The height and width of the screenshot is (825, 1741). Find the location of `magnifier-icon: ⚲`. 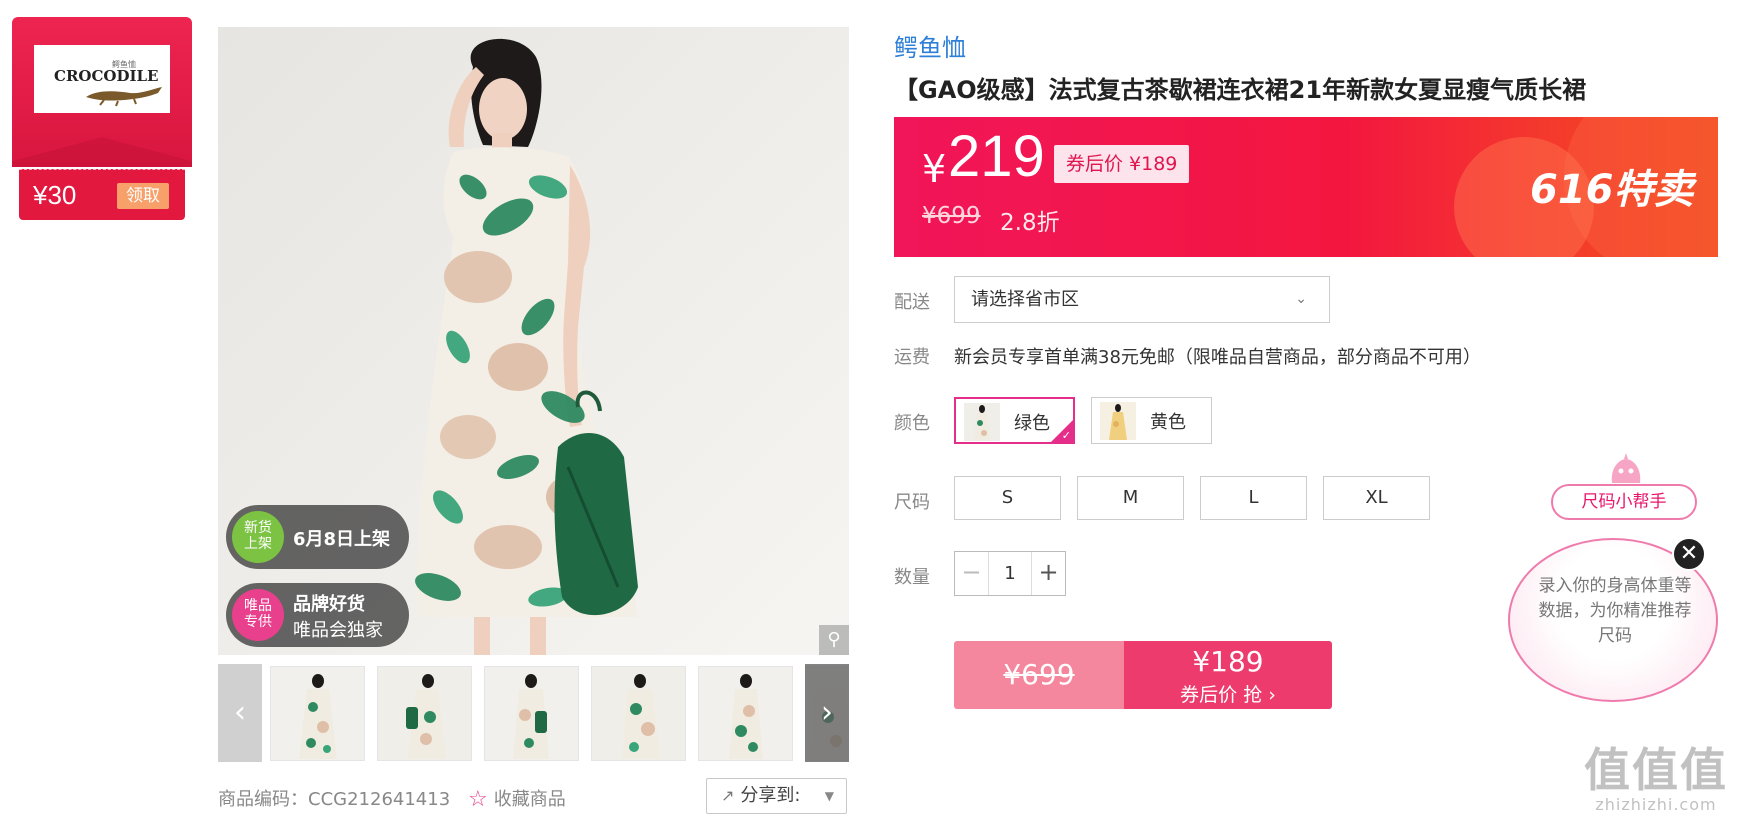

magnifier-icon: ⚲ is located at coordinates (834, 640).